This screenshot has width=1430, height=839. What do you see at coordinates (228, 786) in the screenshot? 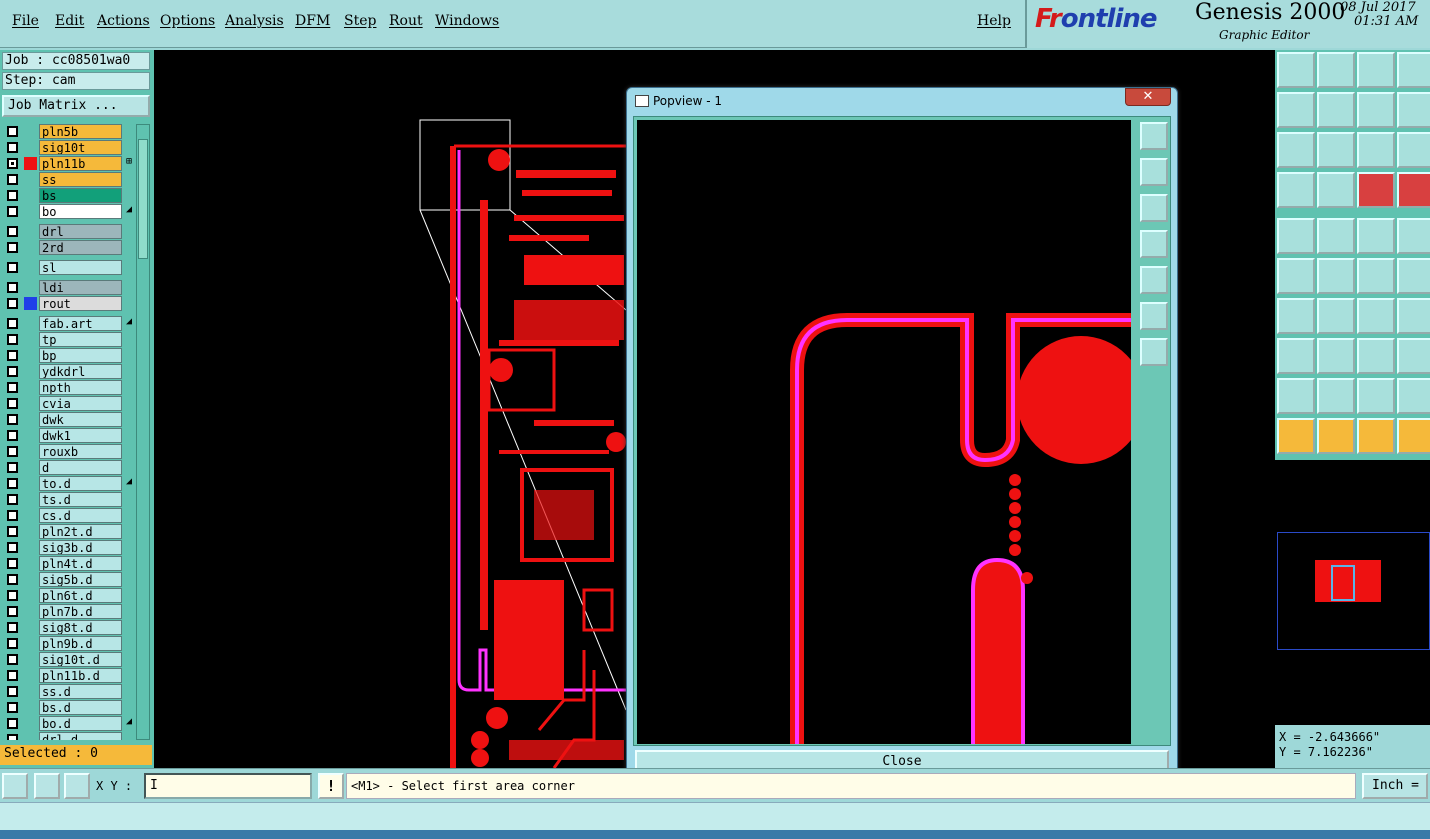
I see `xy-input: I` at bounding box center [228, 786].